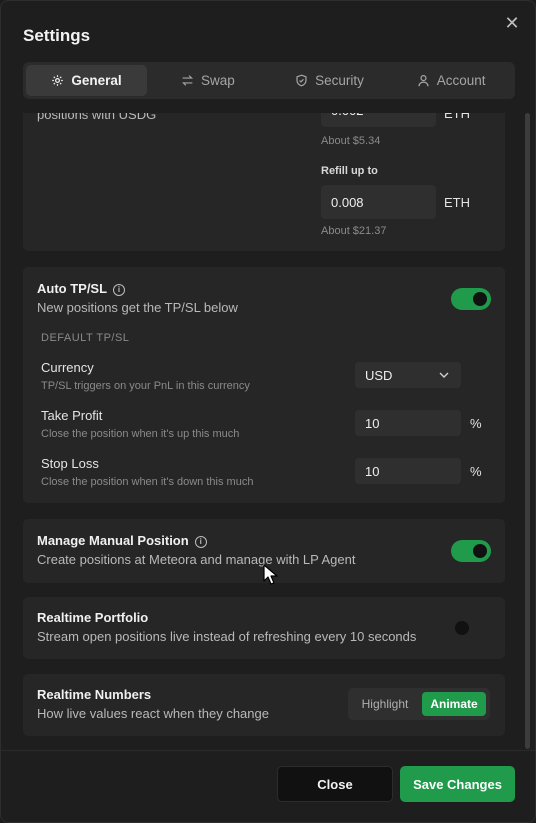 This screenshot has width=536, height=823. Describe the element at coordinates (471, 551) in the screenshot. I see `manual-position-toggle` at that location.